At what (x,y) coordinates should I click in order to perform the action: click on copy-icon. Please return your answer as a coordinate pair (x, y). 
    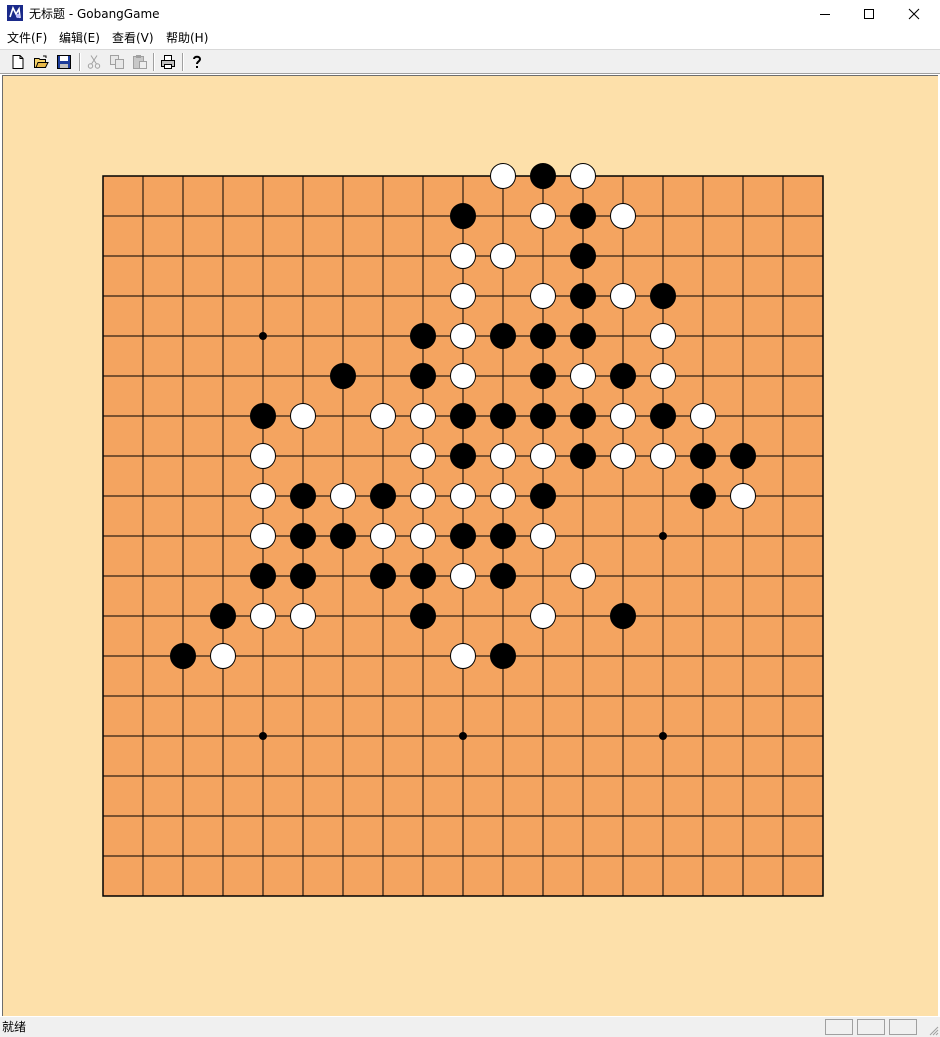
    Looking at the image, I should click on (117, 62).